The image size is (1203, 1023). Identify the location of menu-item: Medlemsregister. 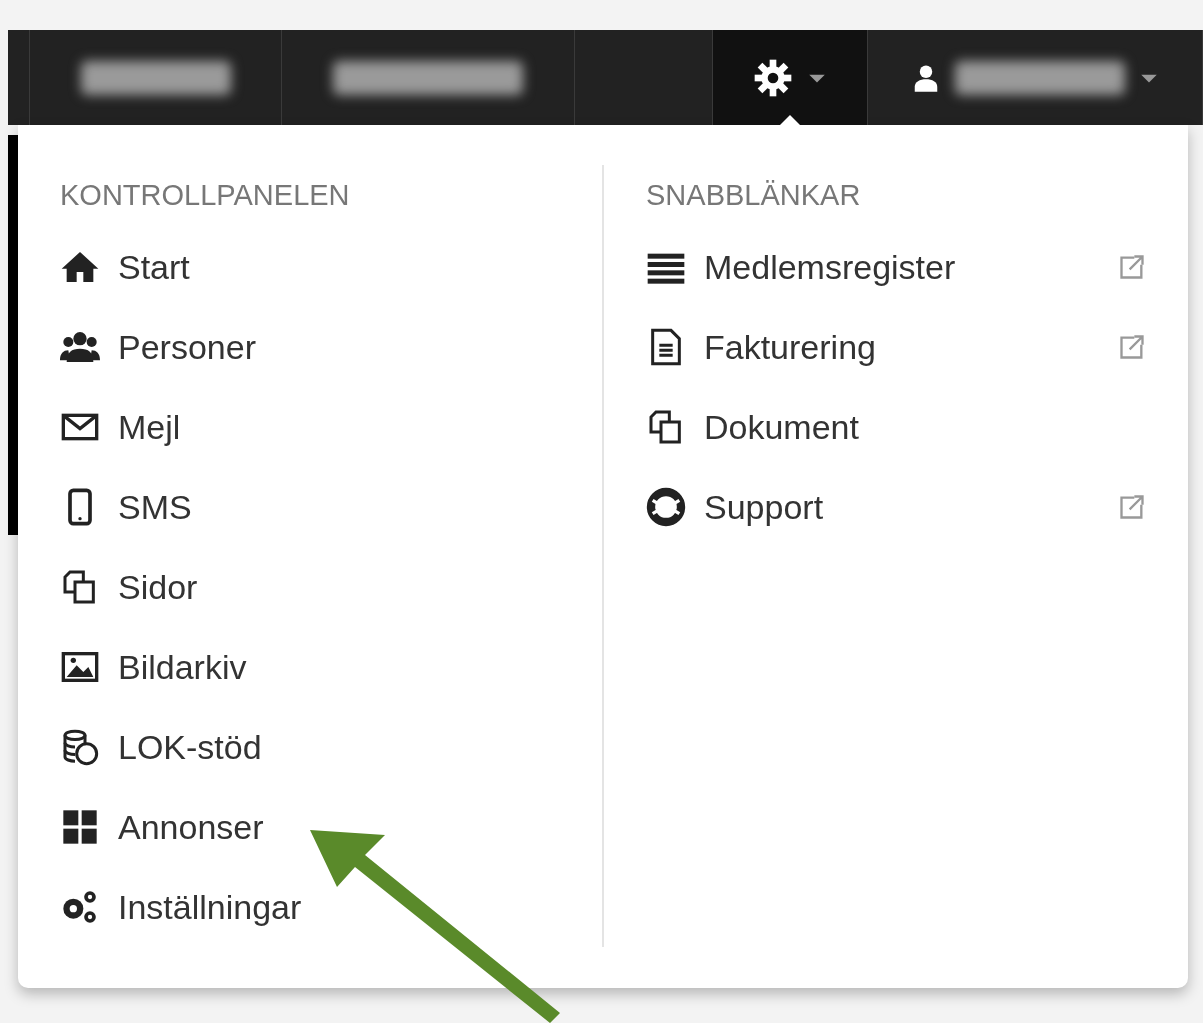
(896, 267).